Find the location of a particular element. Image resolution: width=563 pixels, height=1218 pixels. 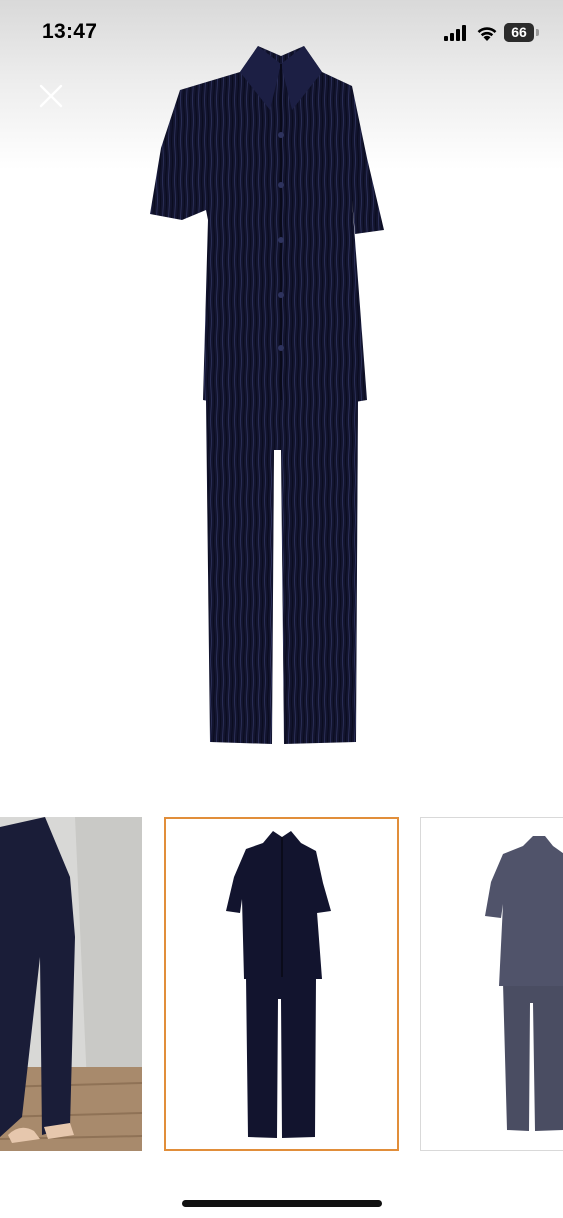

battery-cap is located at coordinates (537, 32).